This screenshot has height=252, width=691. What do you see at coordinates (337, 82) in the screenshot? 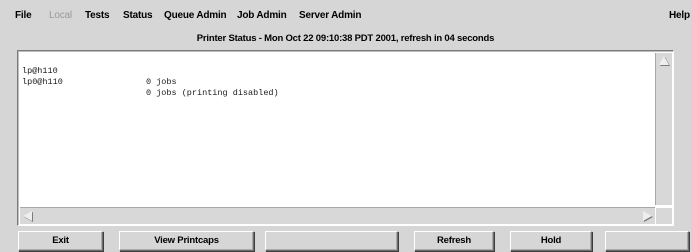
I see `printer-row: lp0@h110 0 jobs (printing disabled)` at bounding box center [337, 82].